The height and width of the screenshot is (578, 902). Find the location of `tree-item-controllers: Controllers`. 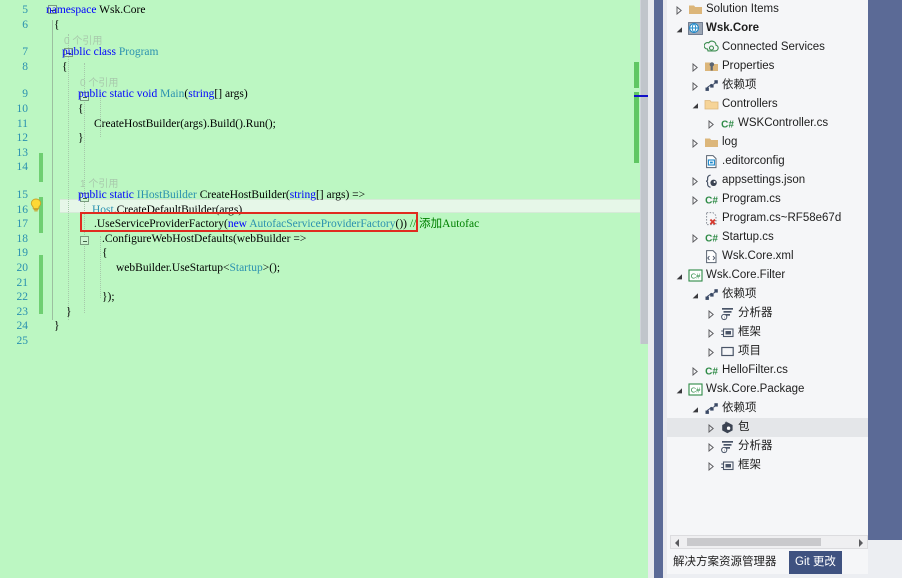

tree-item-controllers: Controllers is located at coordinates (769, 104).